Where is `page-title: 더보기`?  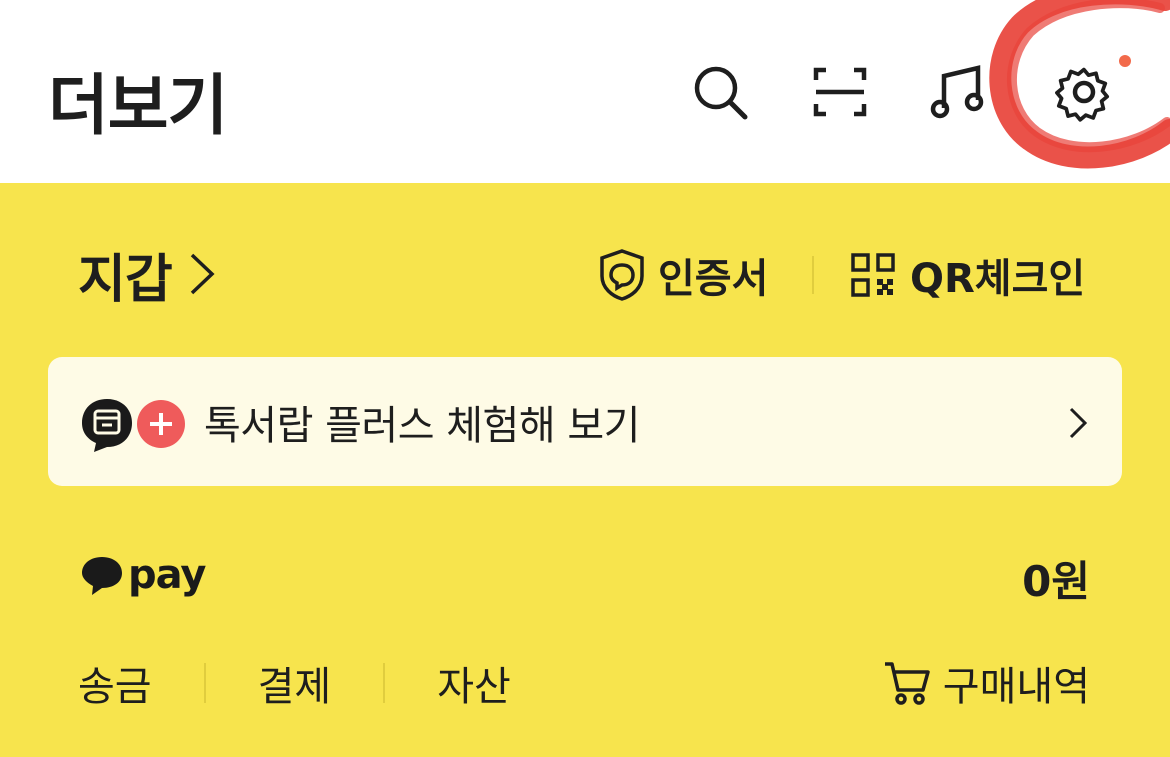 page-title: 더보기 is located at coordinates (138, 105).